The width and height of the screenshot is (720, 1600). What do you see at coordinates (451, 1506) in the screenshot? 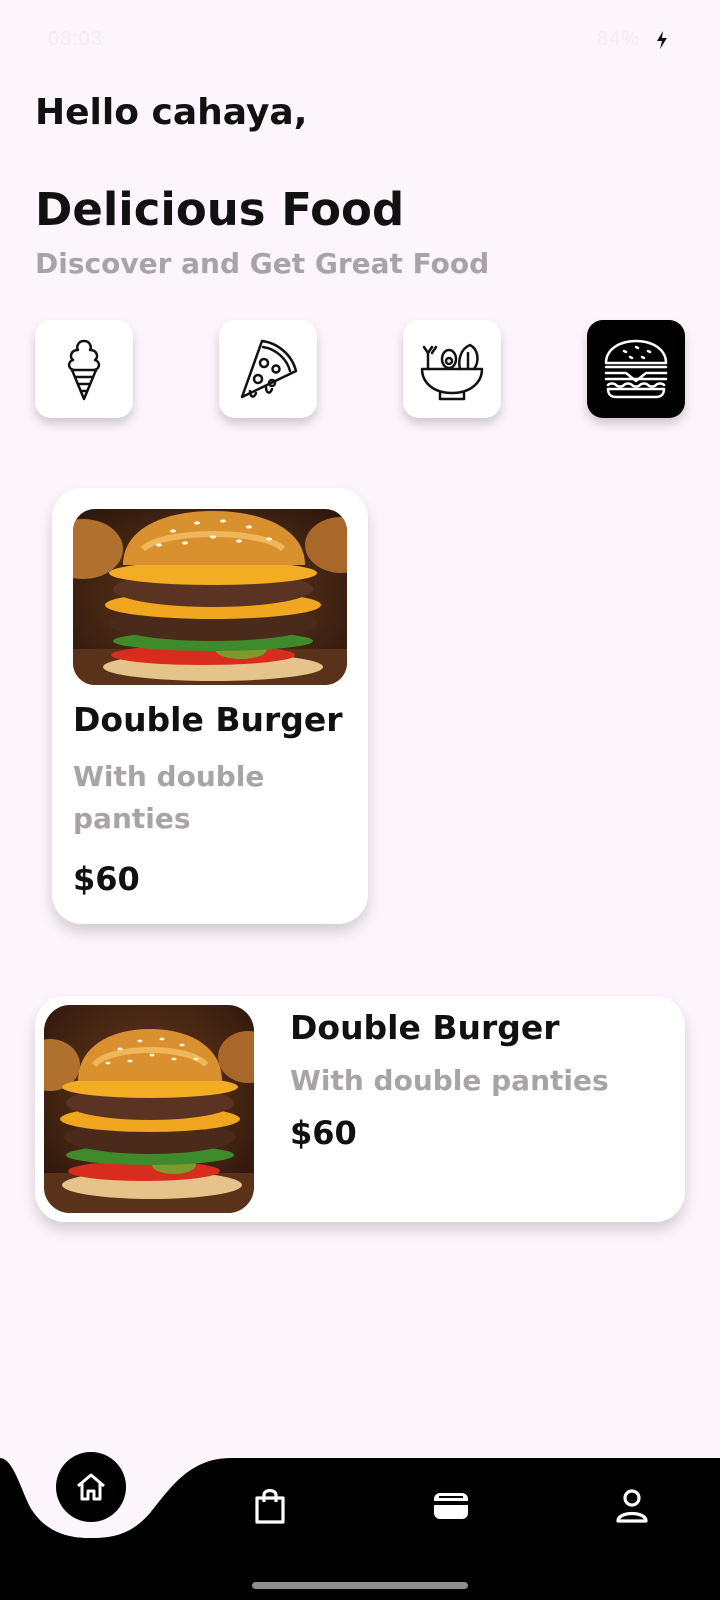
I see `wallet-icon` at bounding box center [451, 1506].